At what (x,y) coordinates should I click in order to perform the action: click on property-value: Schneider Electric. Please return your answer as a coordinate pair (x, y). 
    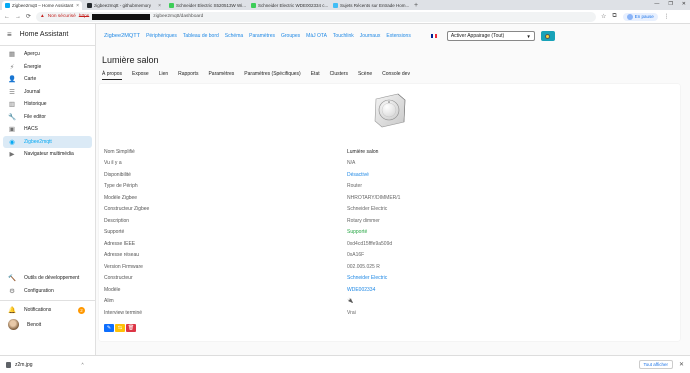
    Looking at the image, I should click on (367, 278).